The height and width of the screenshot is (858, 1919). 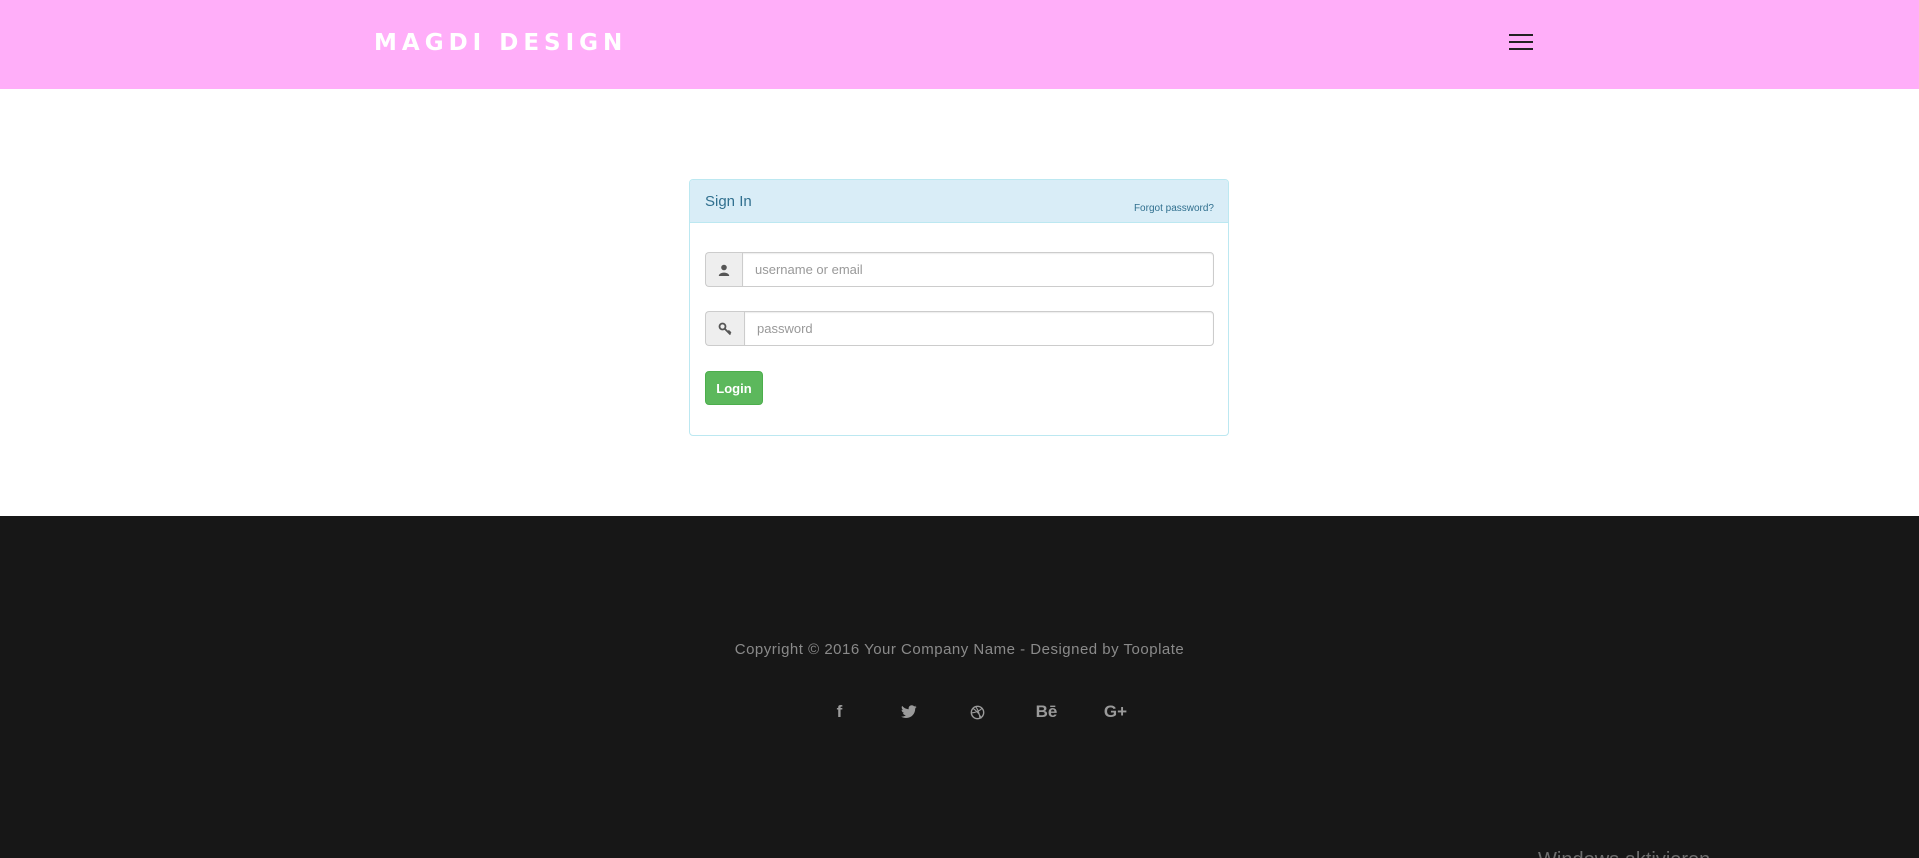 What do you see at coordinates (734, 388) in the screenshot?
I see `login-button: Login` at bounding box center [734, 388].